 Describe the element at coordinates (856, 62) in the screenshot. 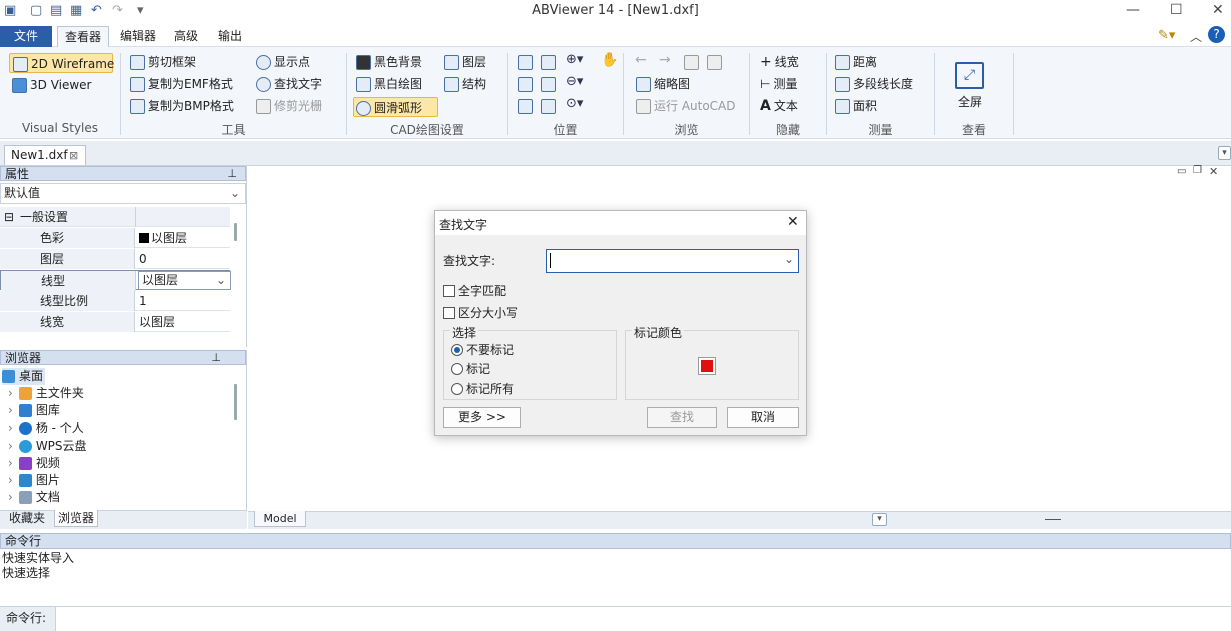

I see `distance-button: 距离` at that location.